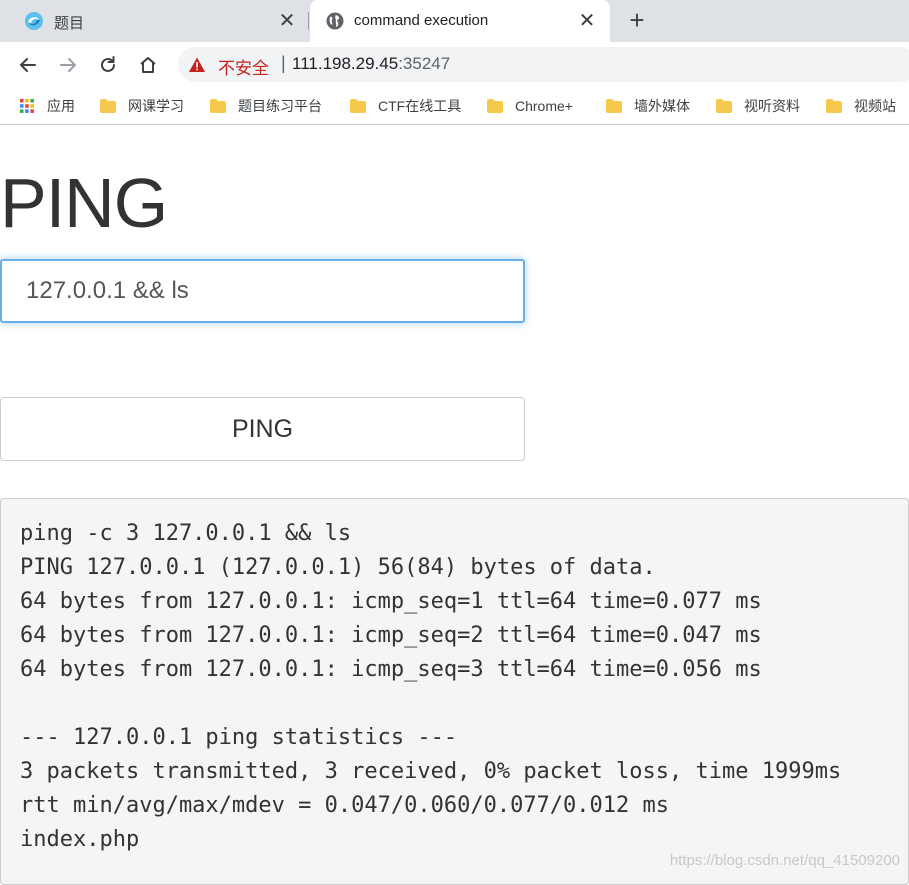 The width and height of the screenshot is (909, 885). What do you see at coordinates (186, 533) in the screenshot?
I see `output-line: ping -c 3 127.0.0.1 && ls` at bounding box center [186, 533].